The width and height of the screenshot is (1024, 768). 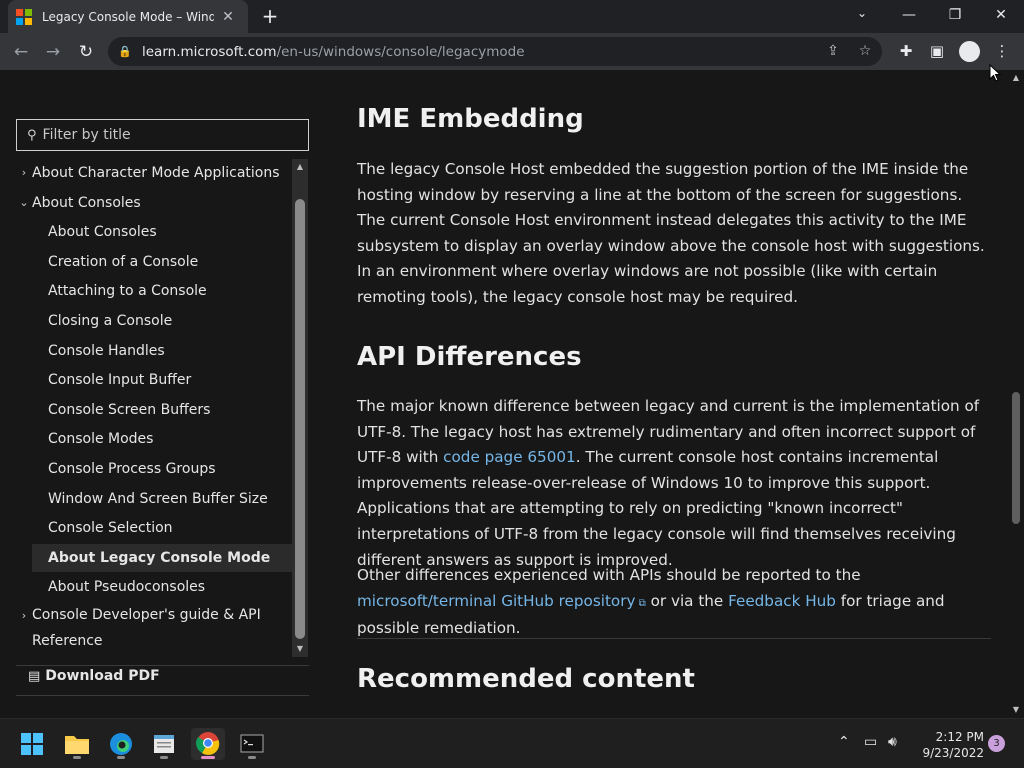 I want to click on microsoft-logo-icon, so click(x=24, y=16).